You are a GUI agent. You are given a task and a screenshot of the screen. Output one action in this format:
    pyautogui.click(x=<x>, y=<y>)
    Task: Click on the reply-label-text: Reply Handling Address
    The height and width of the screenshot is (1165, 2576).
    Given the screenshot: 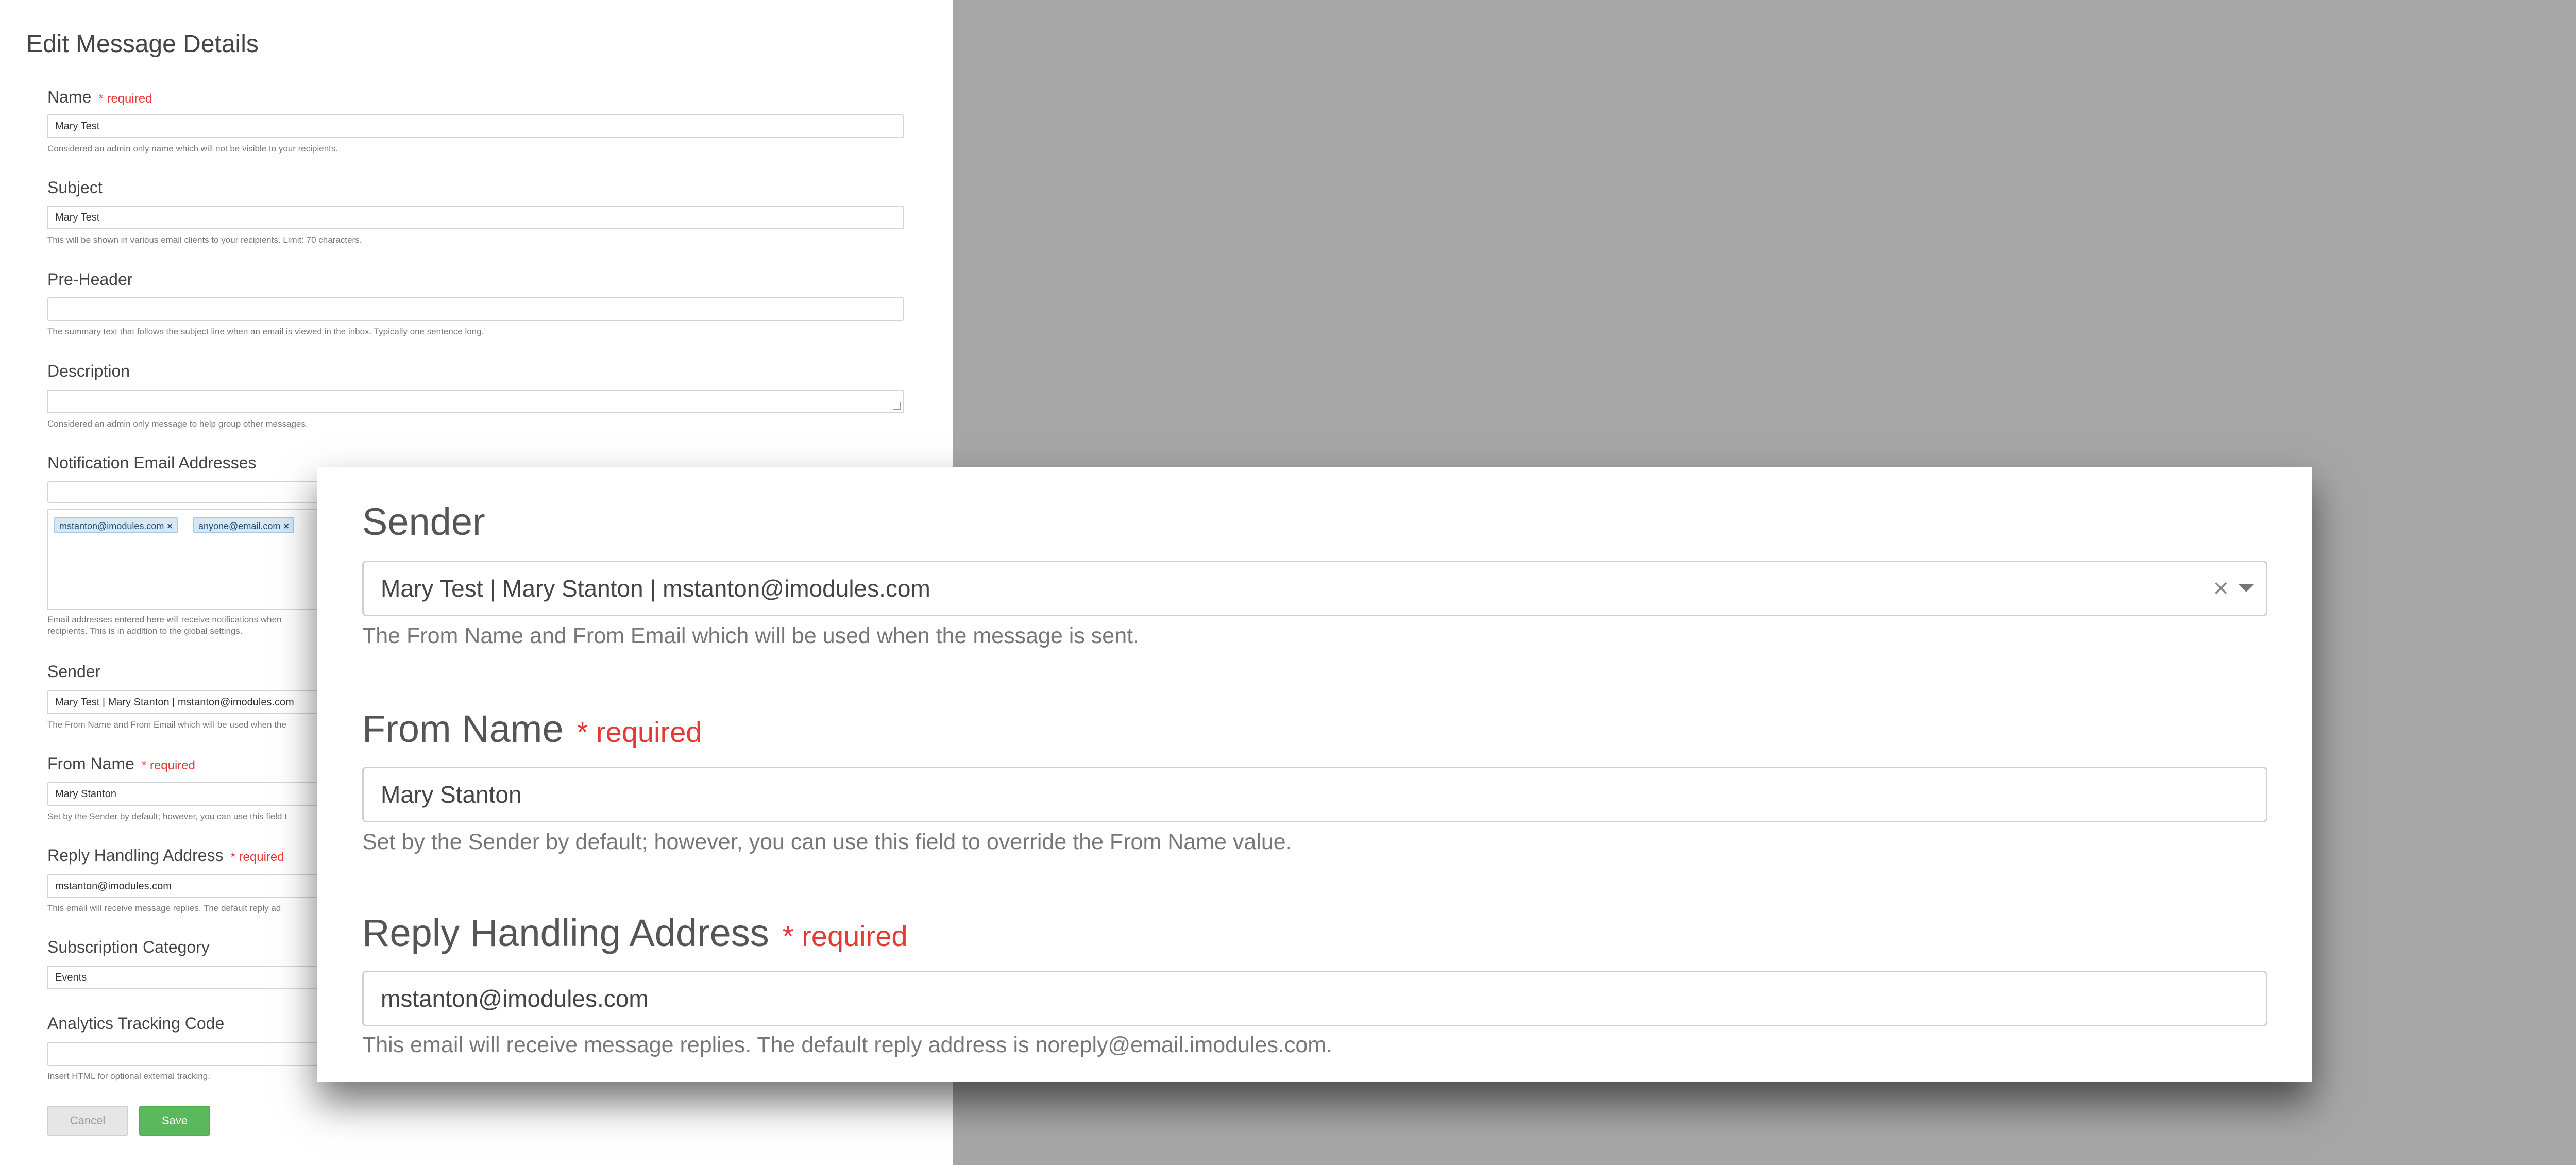 What is the action you would take?
    pyautogui.click(x=135, y=855)
    